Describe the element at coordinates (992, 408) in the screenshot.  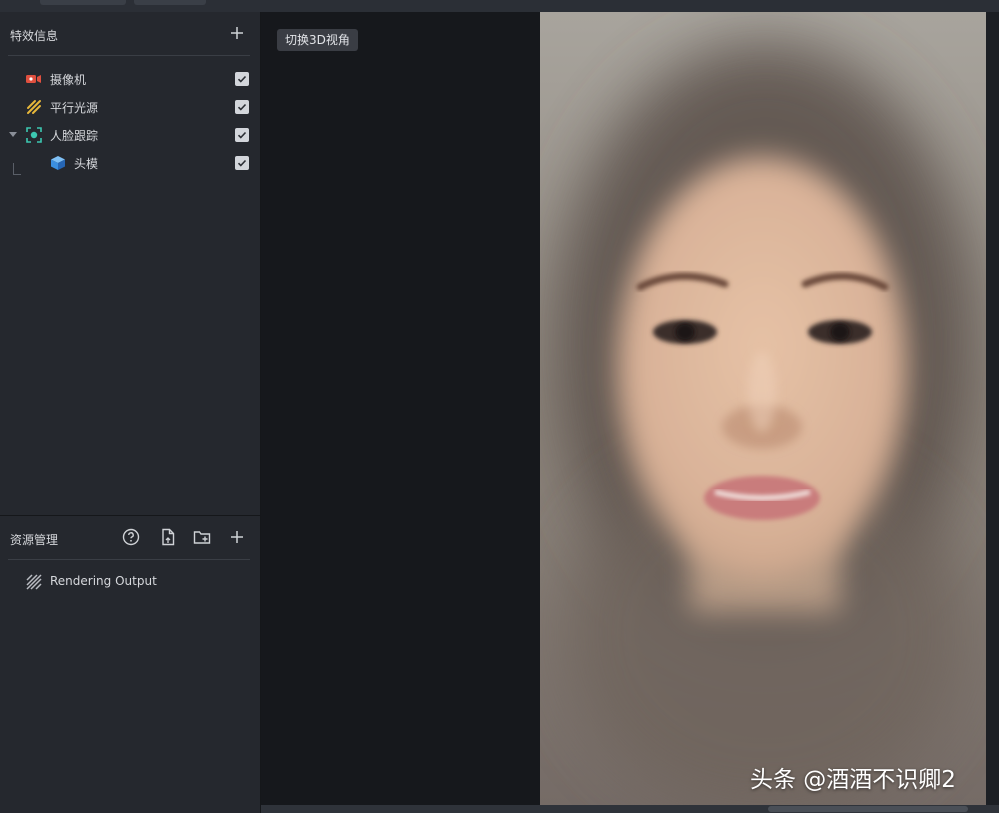
I see `right-edge` at that location.